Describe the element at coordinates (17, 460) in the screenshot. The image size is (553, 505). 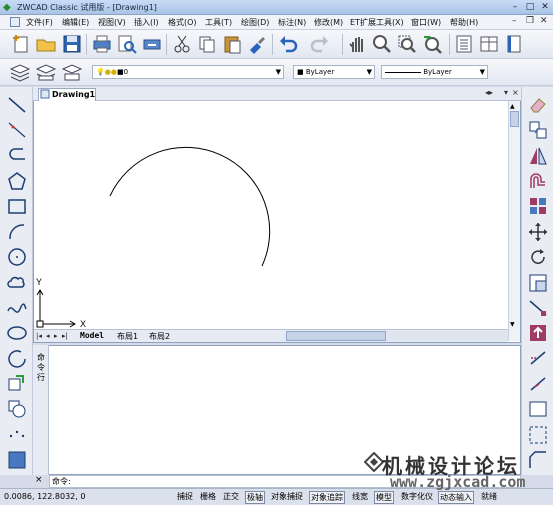
I see `hatch-icon` at that location.